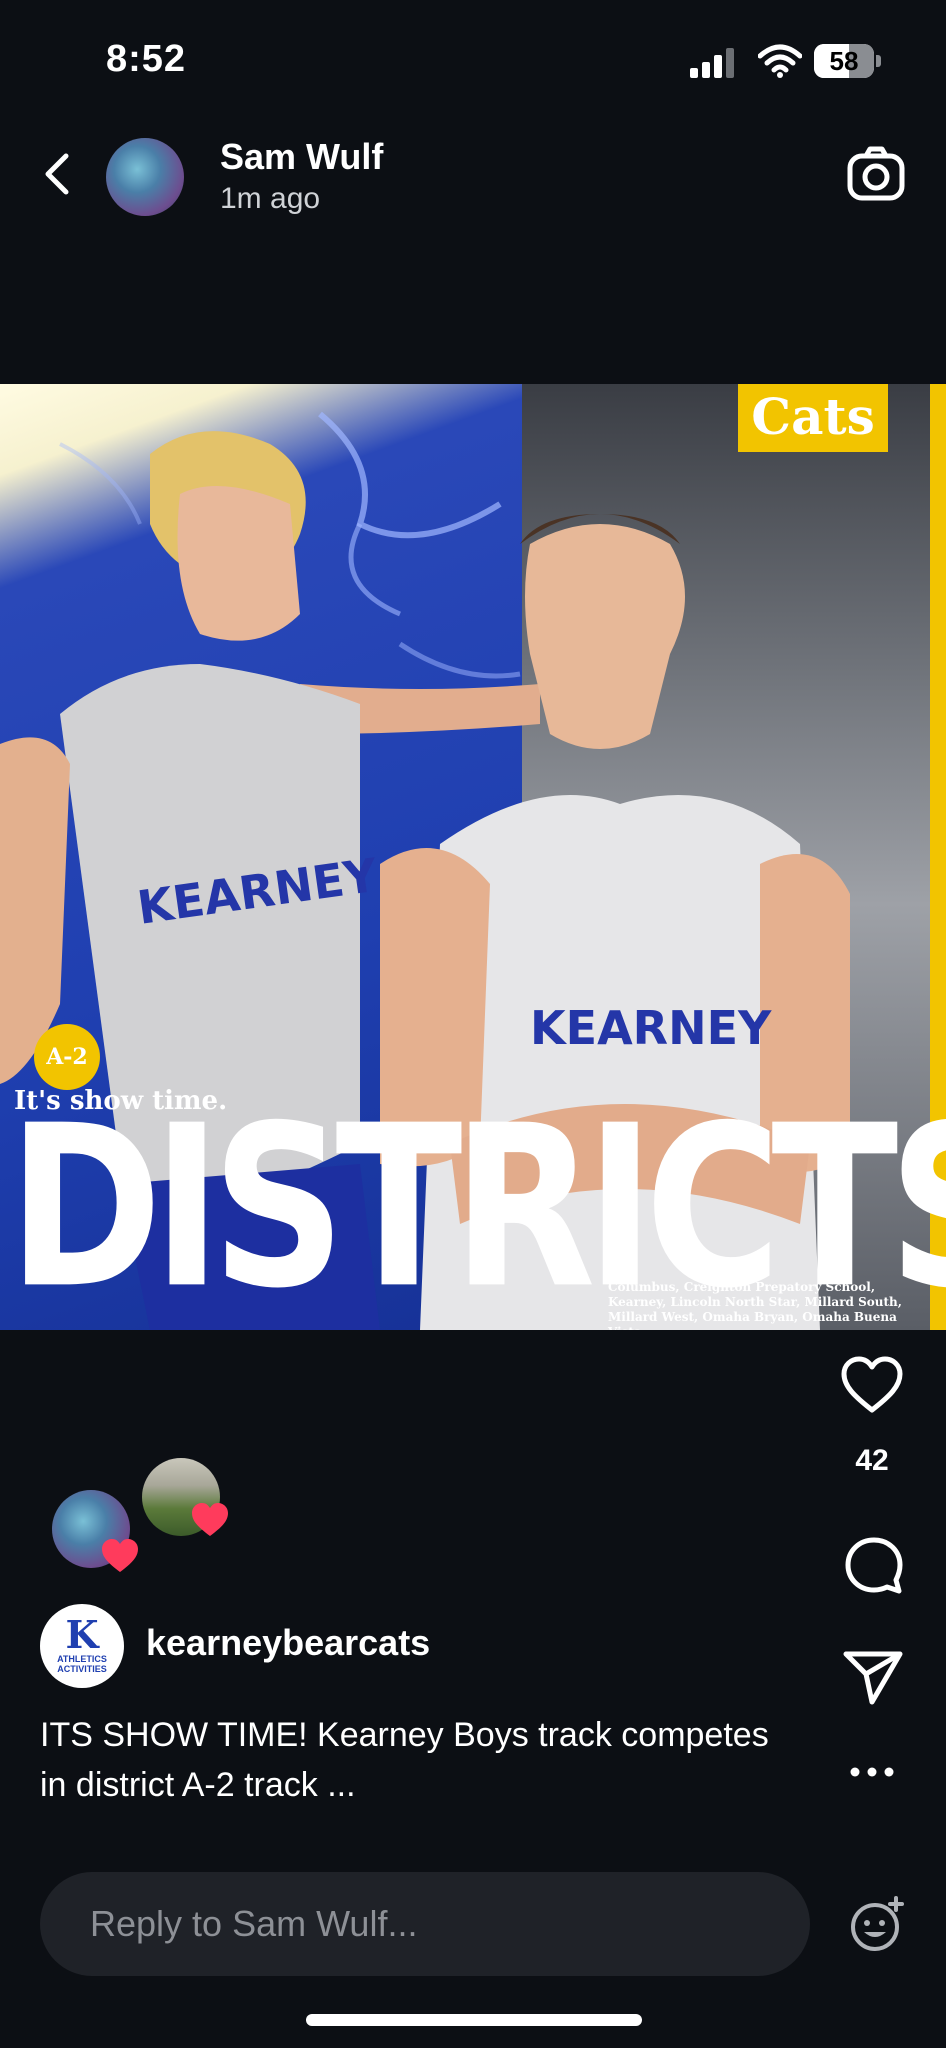 The height and width of the screenshot is (2048, 946). I want to click on add-reaction-emoji-icon, so click(877, 1925).